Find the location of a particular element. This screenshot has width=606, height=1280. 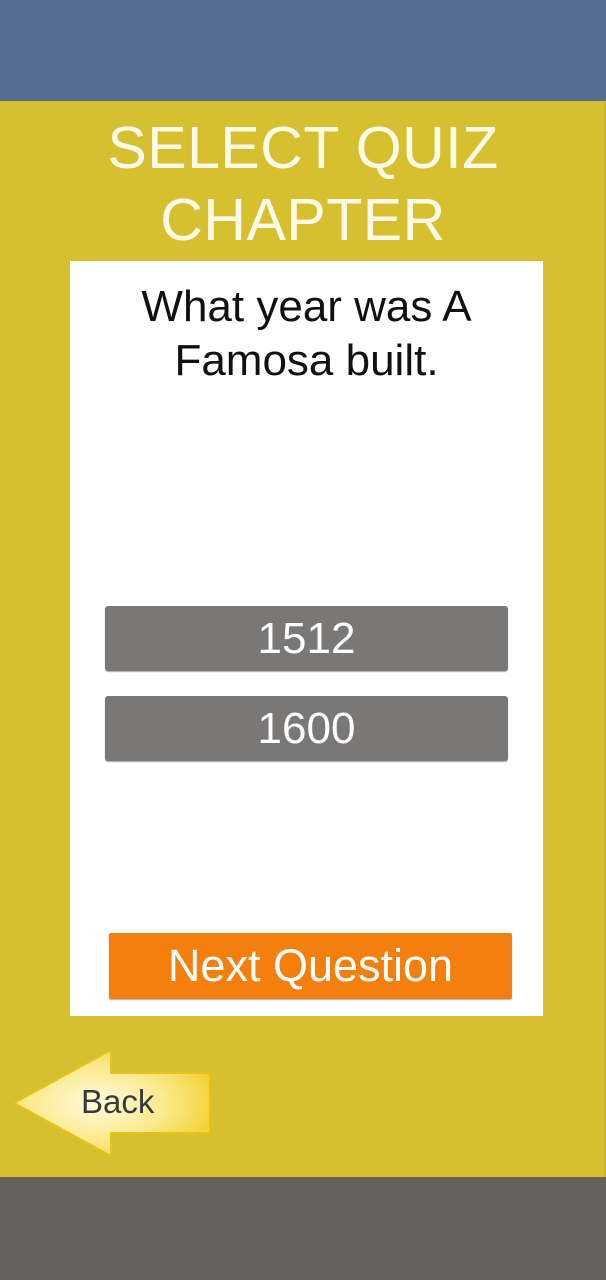

answer-label-1: 1512 is located at coordinates (306, 638).